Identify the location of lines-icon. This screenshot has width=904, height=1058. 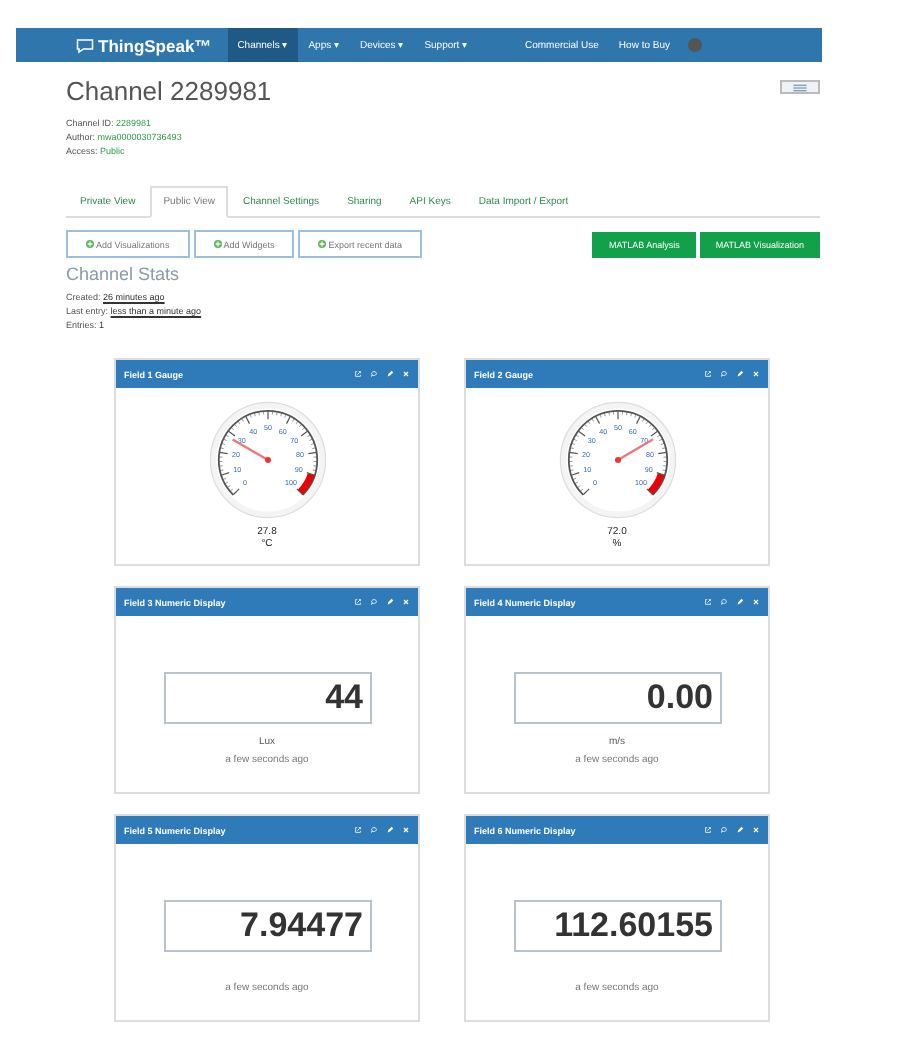
(800, 87).